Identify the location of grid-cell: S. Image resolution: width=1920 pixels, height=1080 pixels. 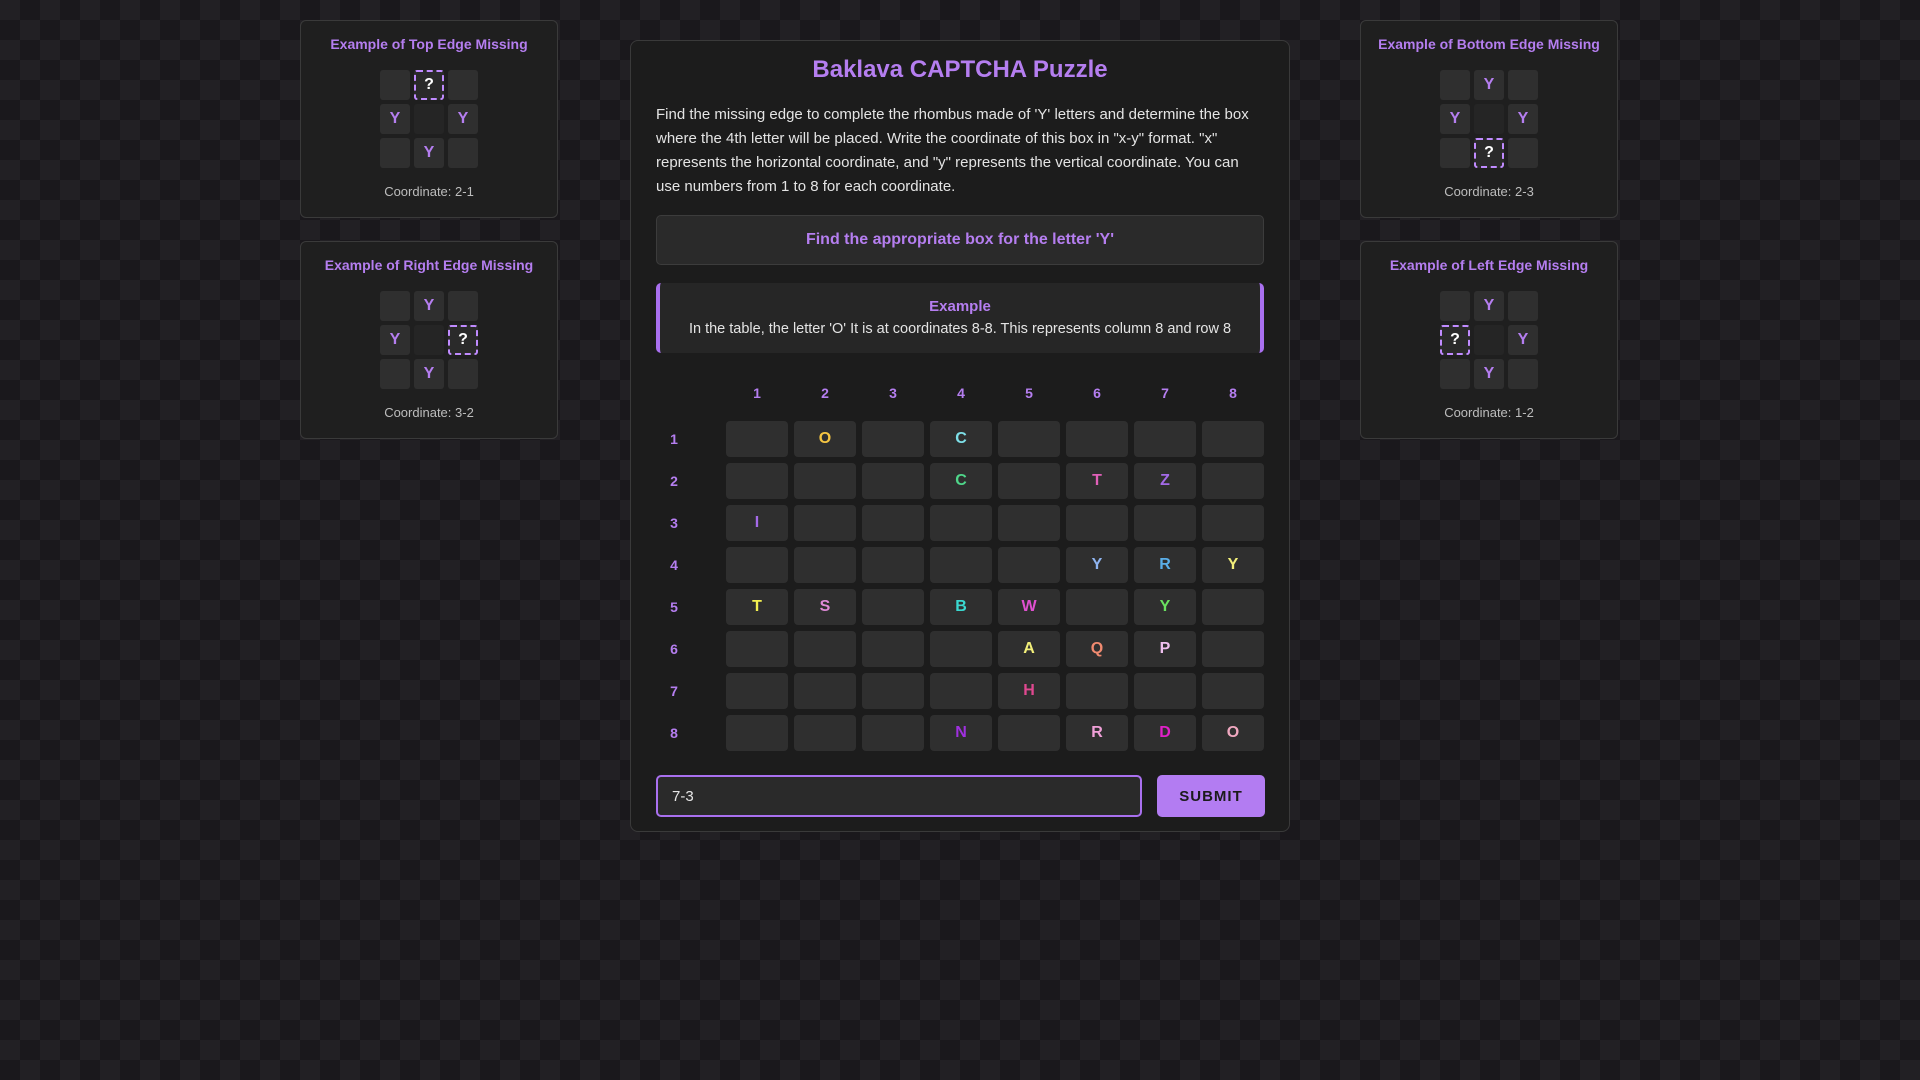
(825, 607).